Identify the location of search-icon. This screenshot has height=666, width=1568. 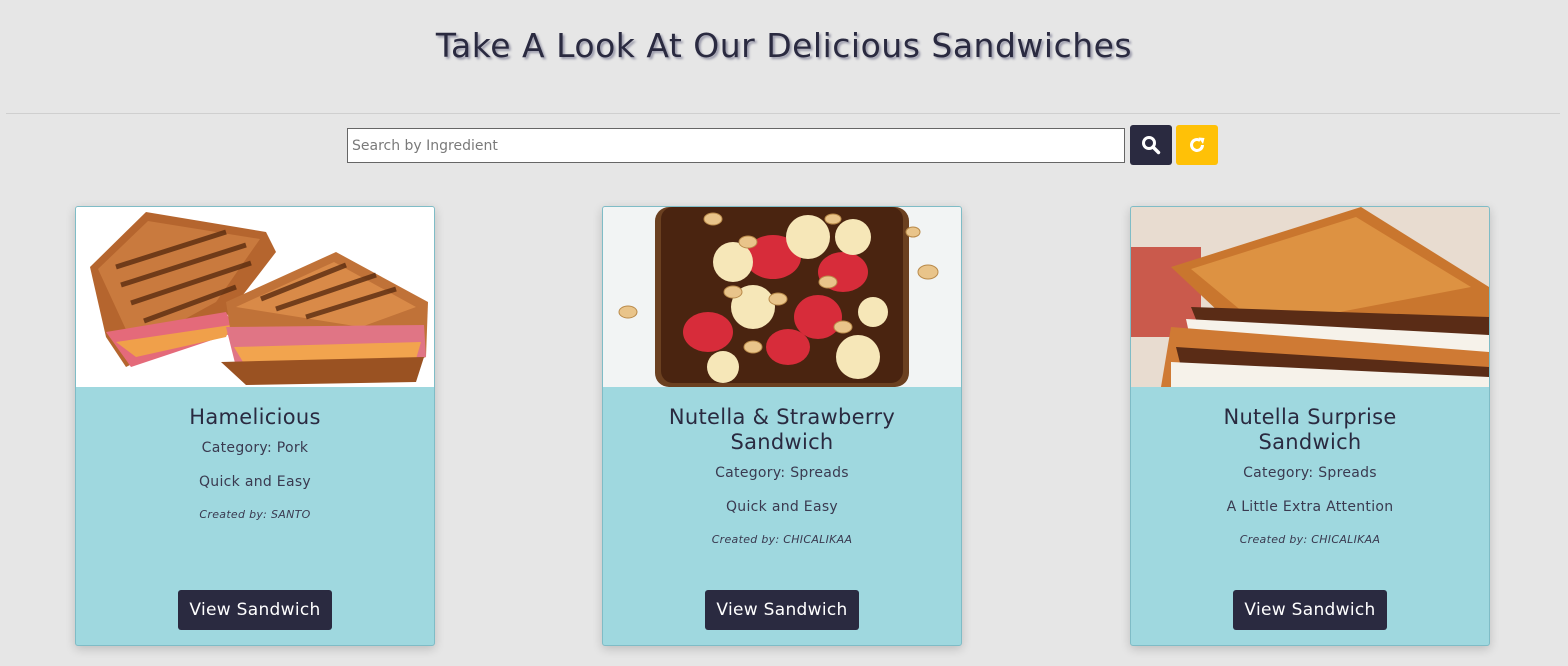
(1151, 145).